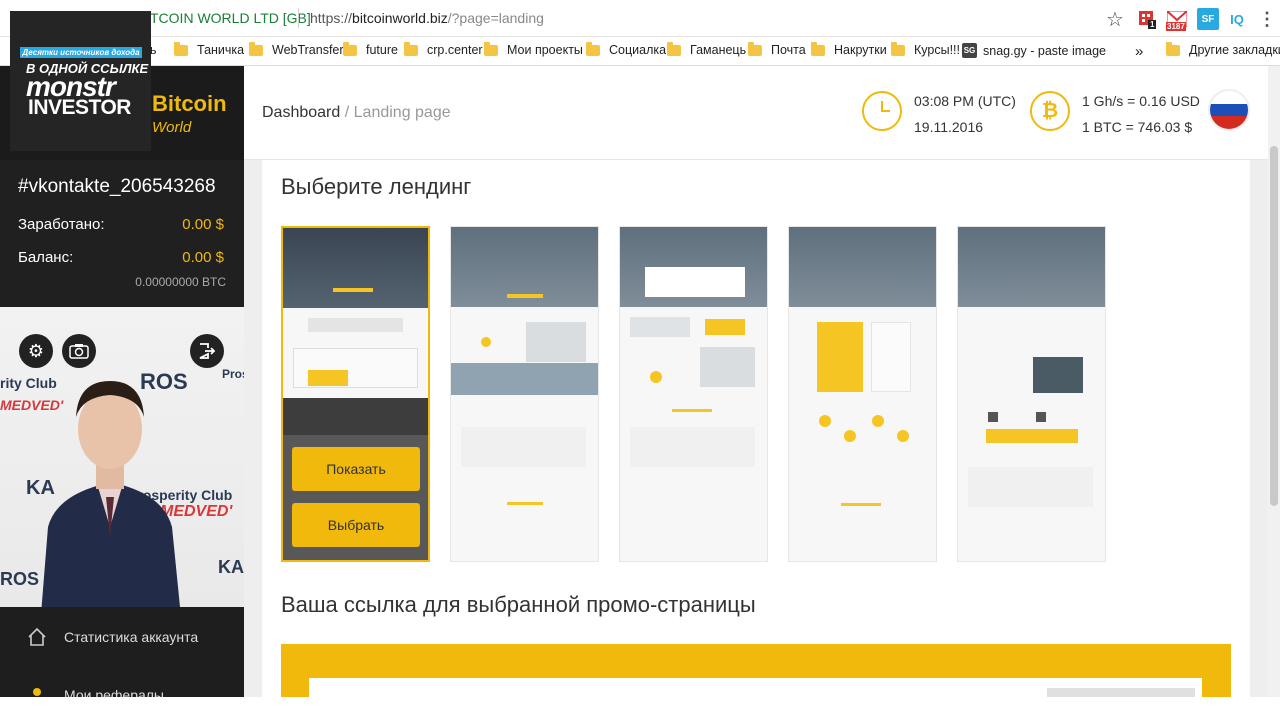 Image resolution: width=1280 pixels, height=720 pixels. I want to click on camera-button, so click(79, 351).